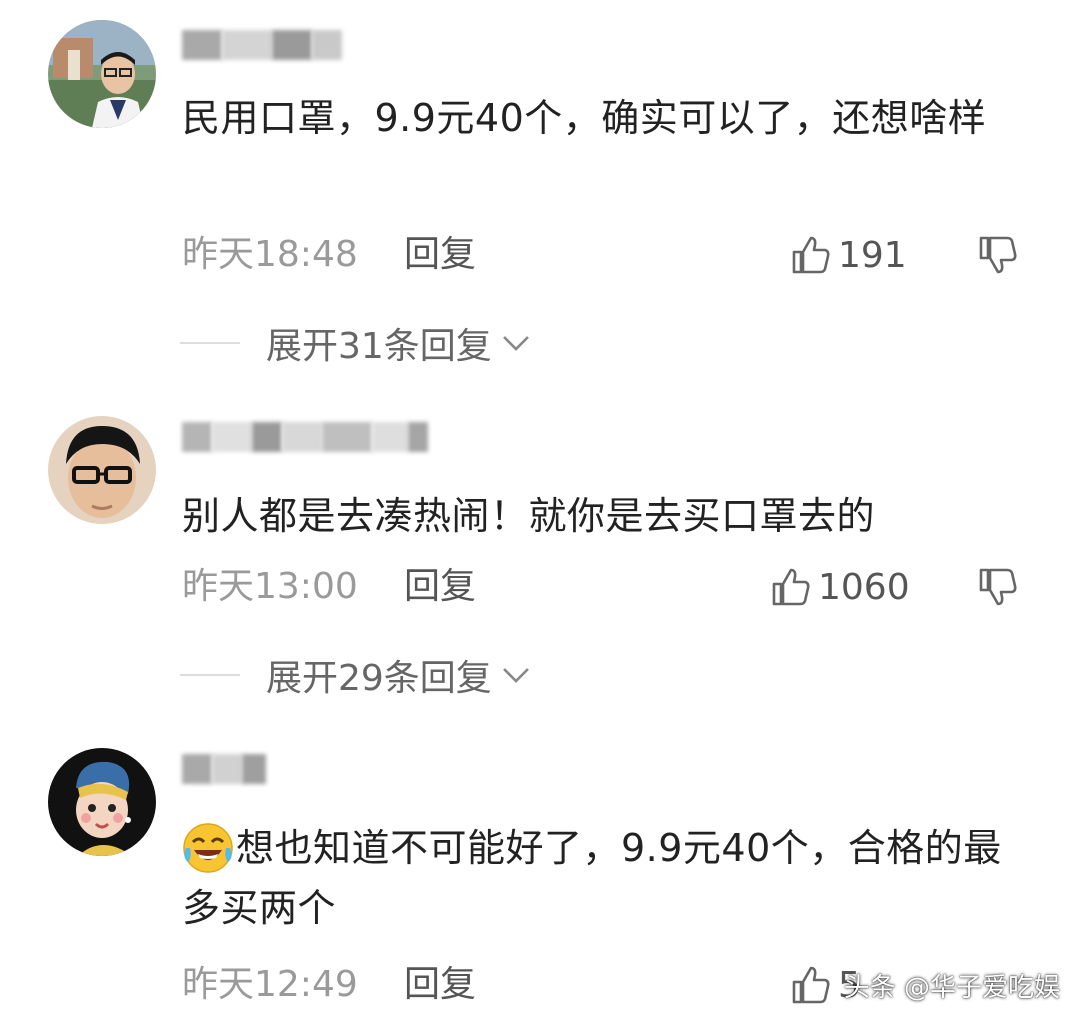  What do you see at coordinates (607, 587) in the screenshot?
I see `comment-meta: 昨天13:00 回复 1060` at bounding box center [607, 587].